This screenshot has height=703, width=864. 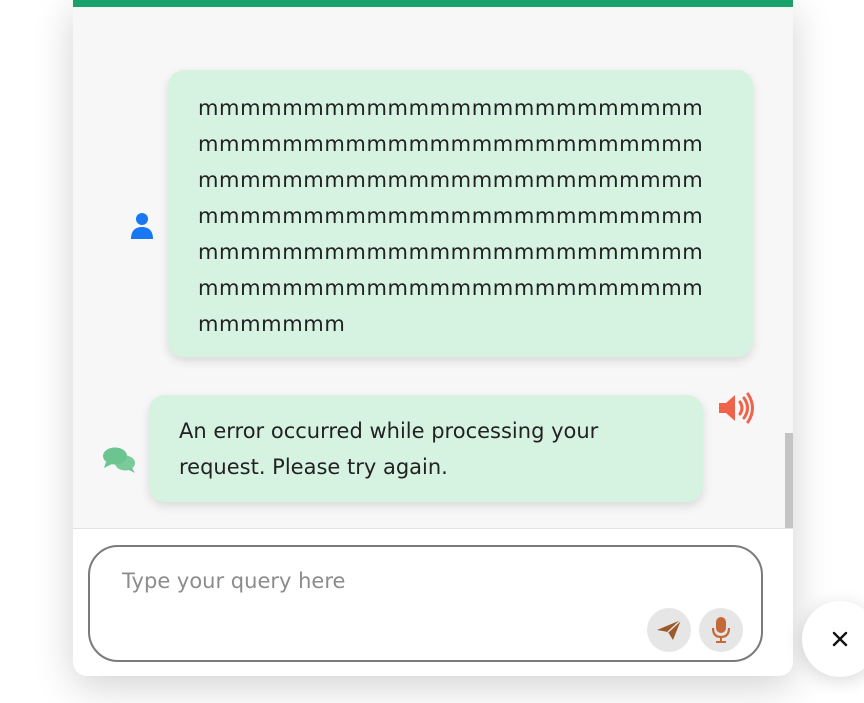 I want to click on mic-button, so click(x=721, y=630).